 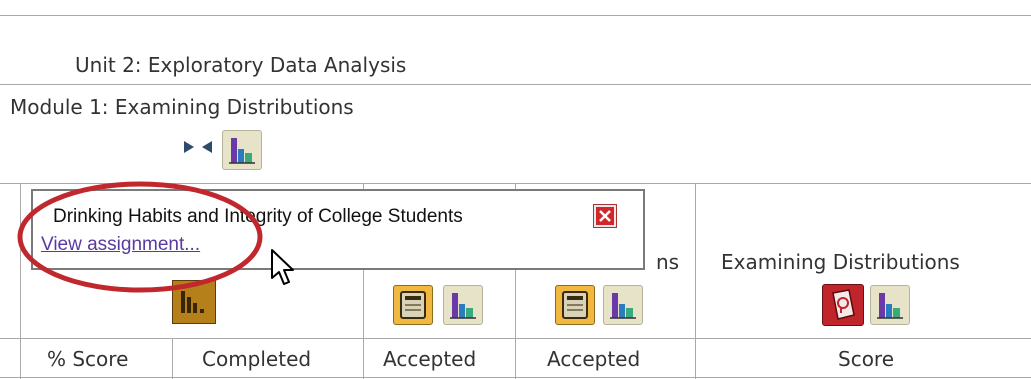 What do you see at coordinates (282, 267) in the screenshot?
I see `mouse-cursor-icon` at bounding box center [282, 267].